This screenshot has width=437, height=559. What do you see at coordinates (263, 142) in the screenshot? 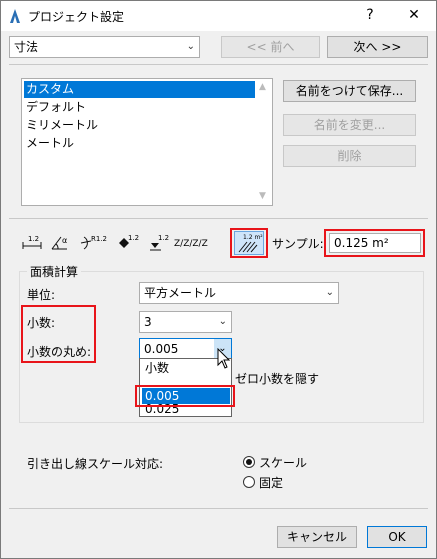
I see `list-scrollbar: ▲ ▼` at bounding box center [263, 142].